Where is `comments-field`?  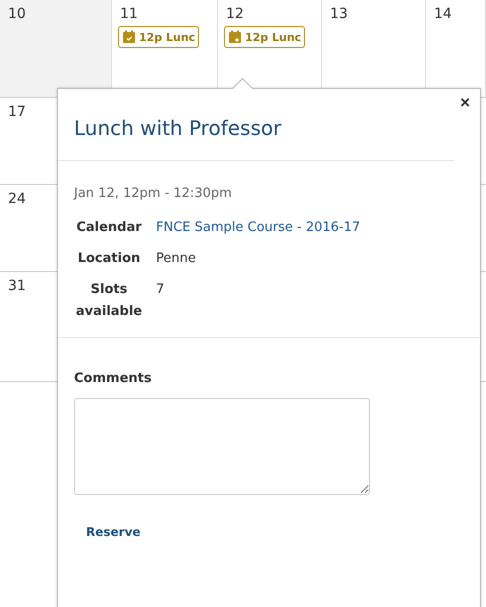 comments-field is located at coordinates (222, 447).